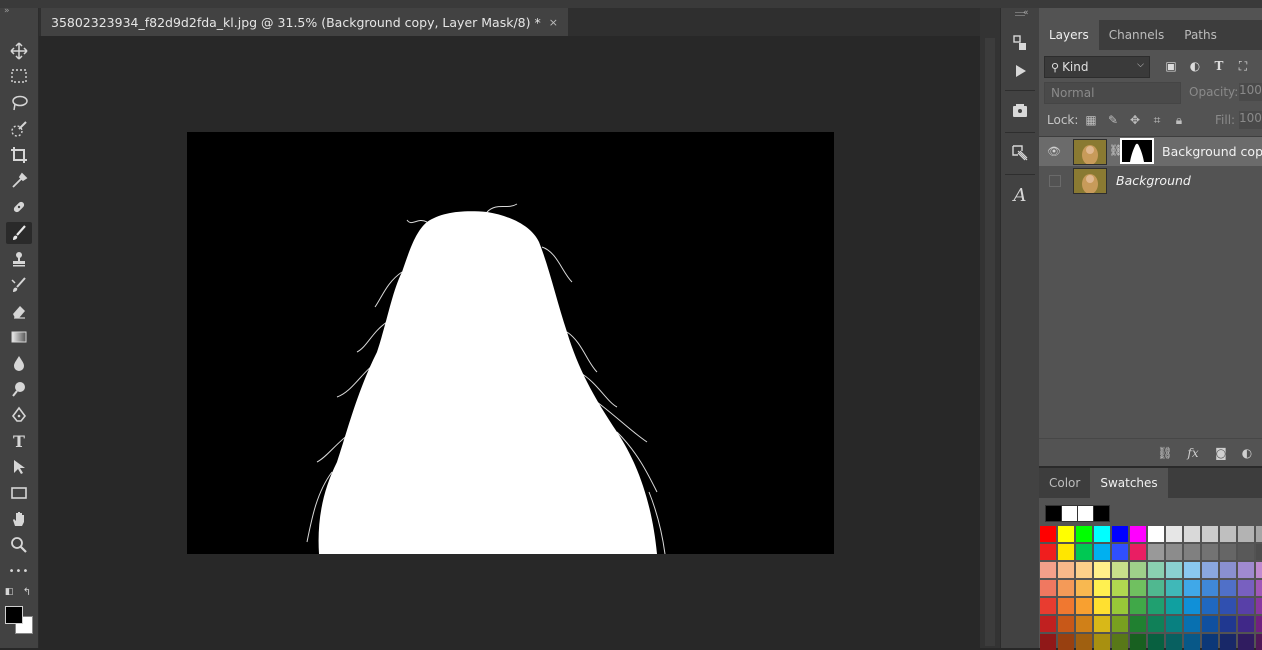 This screenshot has height=650, width=1262. I want to click on marquee-icon, so click(19, 76).